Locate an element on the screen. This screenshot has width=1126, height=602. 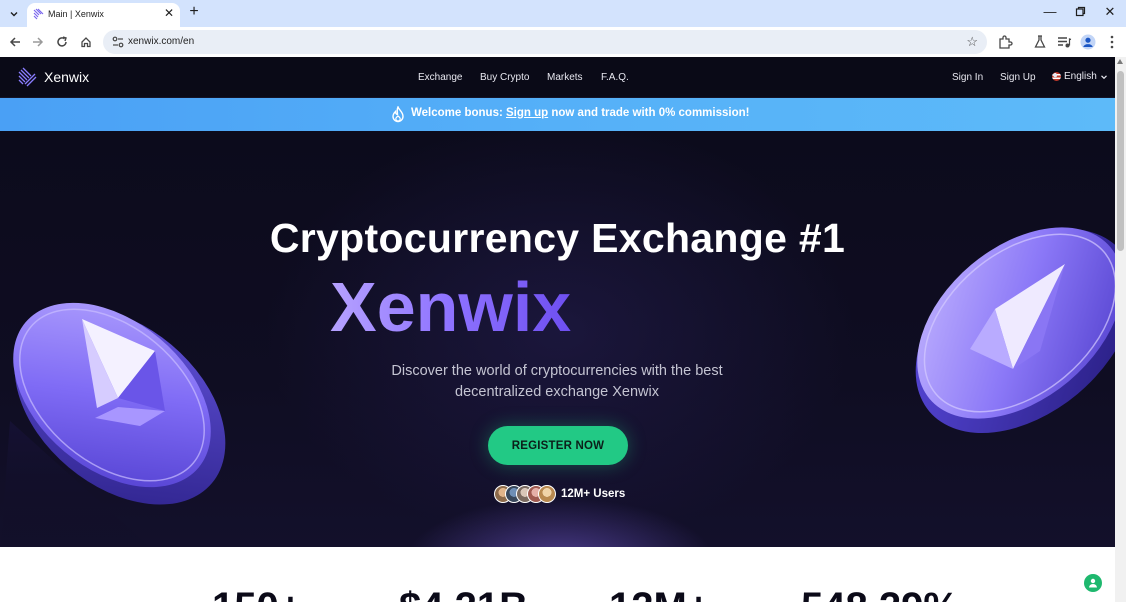
url-text: xenwix.com/en is located at coordinates (161, 41).